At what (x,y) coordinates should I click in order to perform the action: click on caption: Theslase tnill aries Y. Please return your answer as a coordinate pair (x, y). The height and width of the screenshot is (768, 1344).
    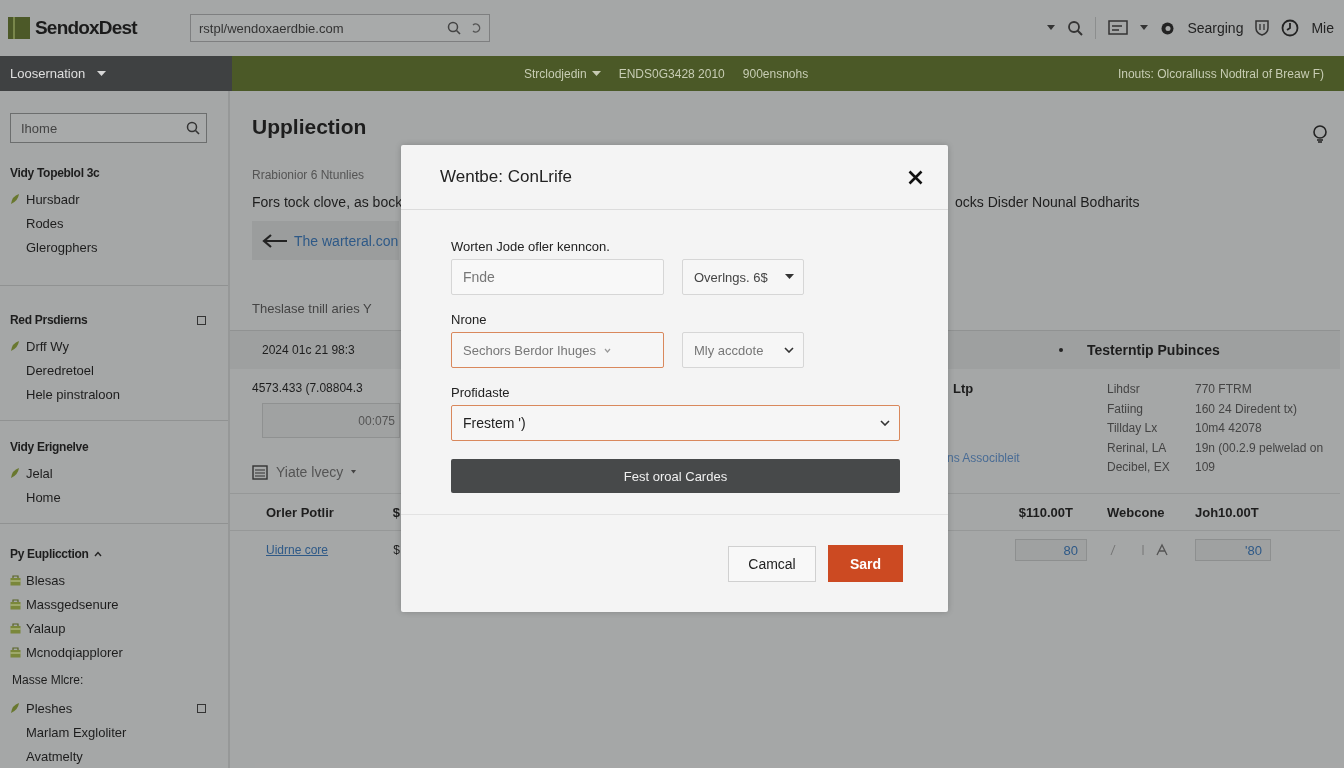
    Looking at the image, I should click on (312, 308).